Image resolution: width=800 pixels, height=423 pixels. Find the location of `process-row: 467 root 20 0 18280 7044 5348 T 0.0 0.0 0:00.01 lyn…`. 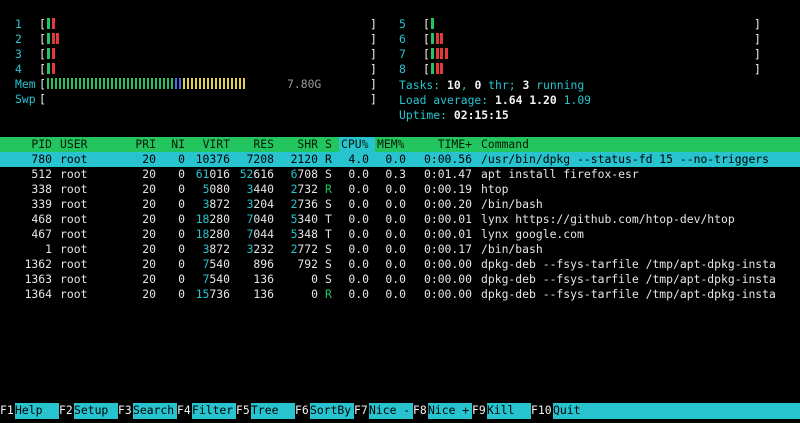

process-row: 467 root 20 0 18280 7044 5348 T 0.0 0.0 0:00.01 lyn… is located at coordinates (400, 234).